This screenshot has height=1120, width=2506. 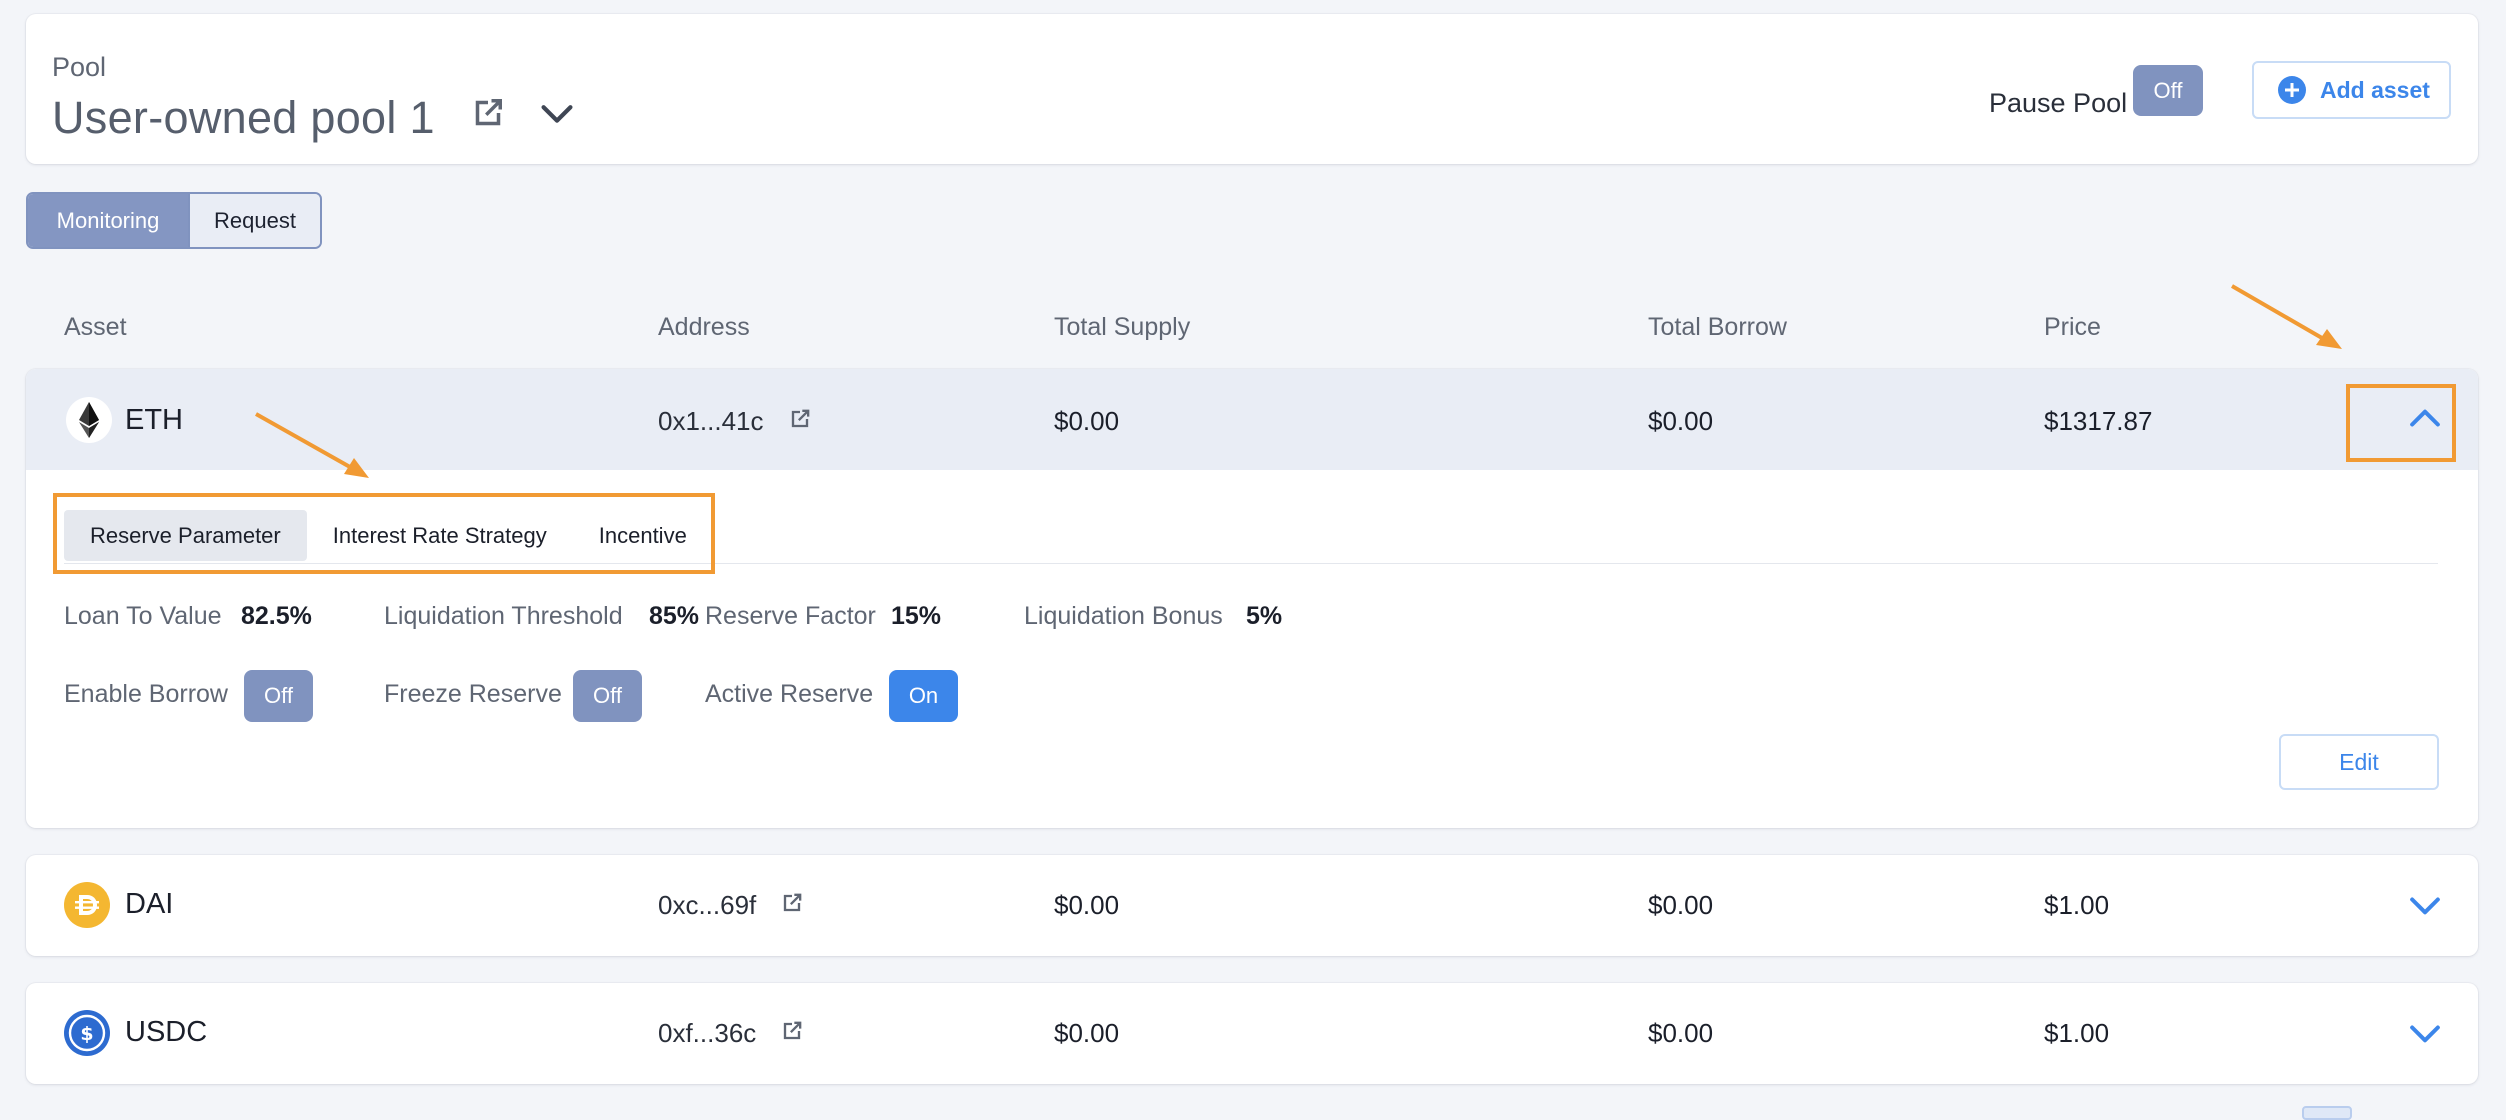 What do you see at coordinates (790, 616) in the screenshot?
I see `reserve-factor-label: Reserve Factor` at bounding box center [790, 616].